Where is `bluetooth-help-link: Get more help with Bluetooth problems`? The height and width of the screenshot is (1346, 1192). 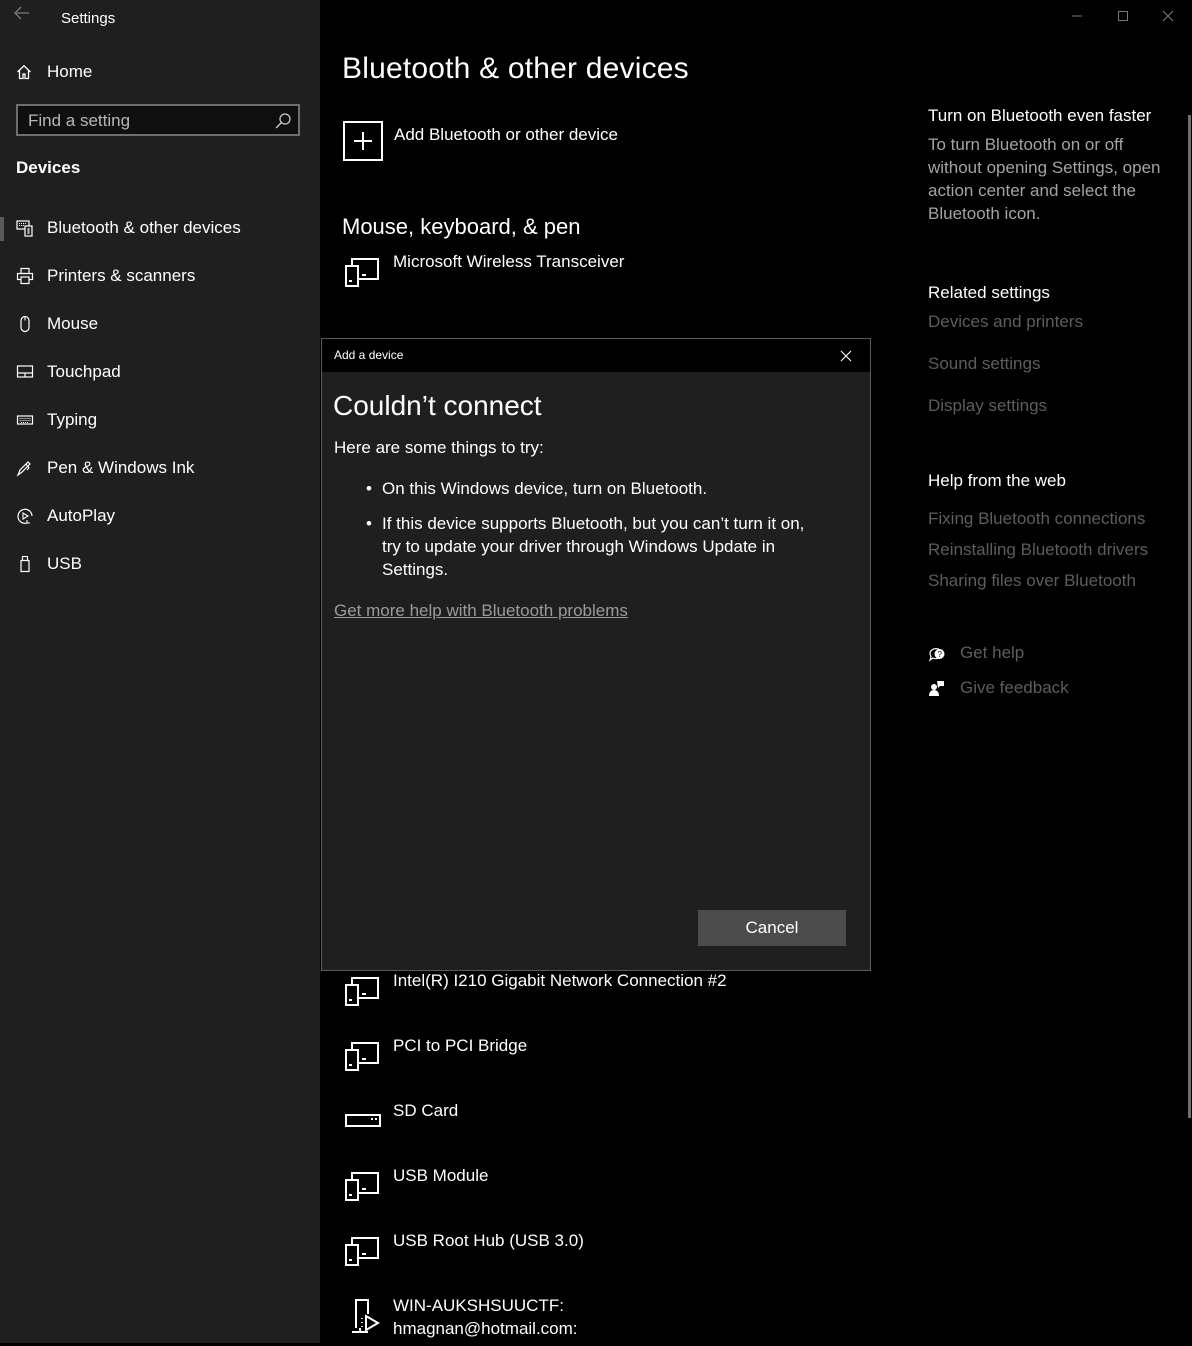
bluetooth-help-link: Get more help with Bluetooth problems is located at coordinates (481, 611).